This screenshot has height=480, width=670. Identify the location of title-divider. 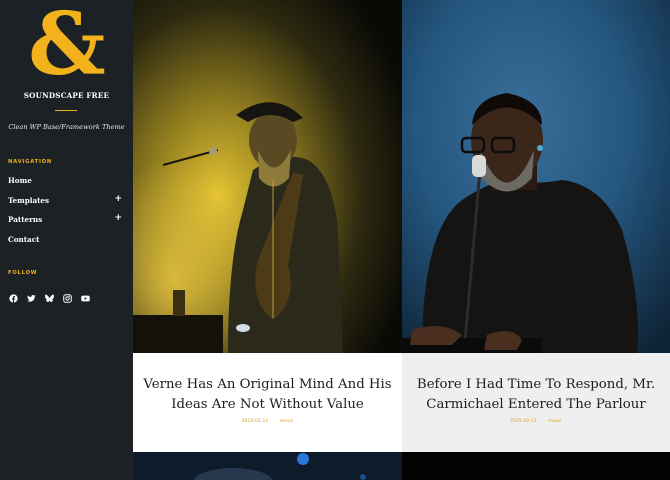
(66, 110).